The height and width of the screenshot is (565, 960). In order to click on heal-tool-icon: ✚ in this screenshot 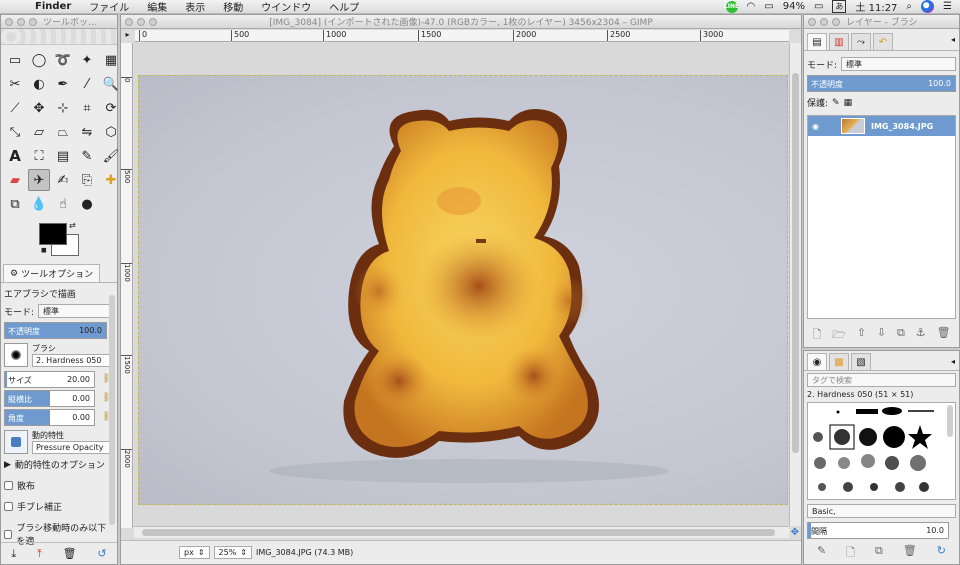, I will do `click(111, 180)`.